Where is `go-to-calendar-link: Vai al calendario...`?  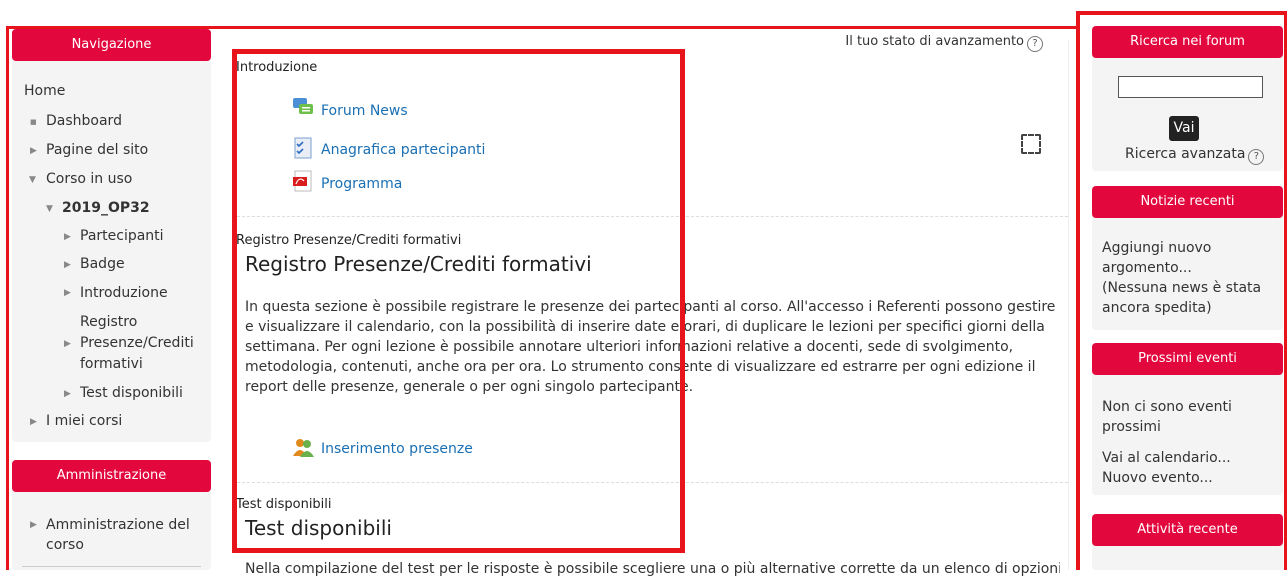
go-to-calendar-link: Vai al calendario... is located at coordinates (1166, 458).